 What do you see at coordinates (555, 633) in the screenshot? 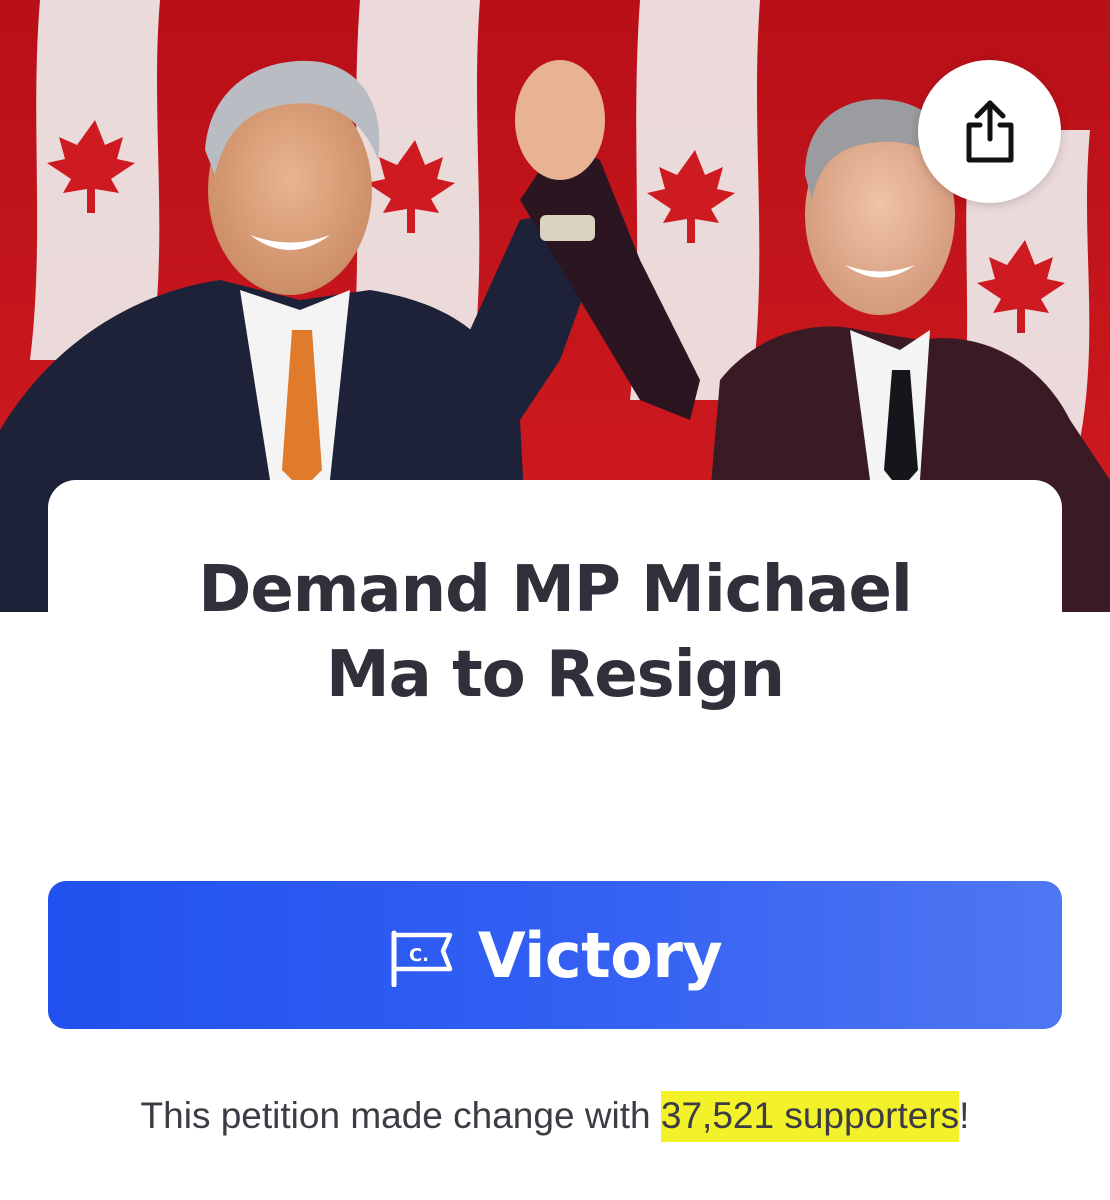
I see `petition-title: Demand MP Michael Ma to Resign` at bounding box center [555, 633].